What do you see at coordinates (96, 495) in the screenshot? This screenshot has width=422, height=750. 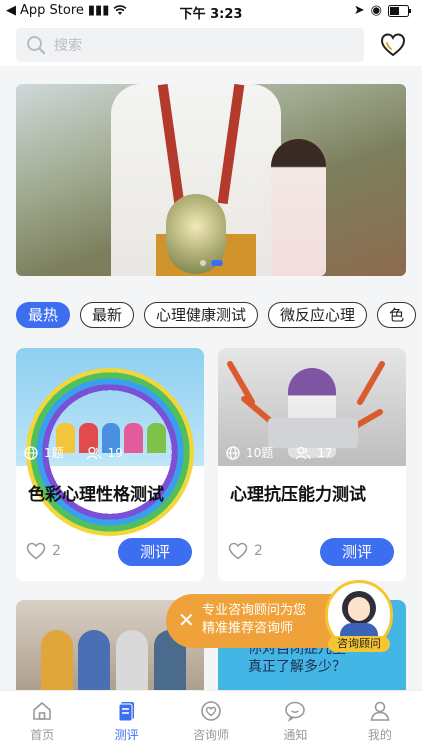 I see `card-title: 色彩心理性格测试` at bounding box center [96, 495].